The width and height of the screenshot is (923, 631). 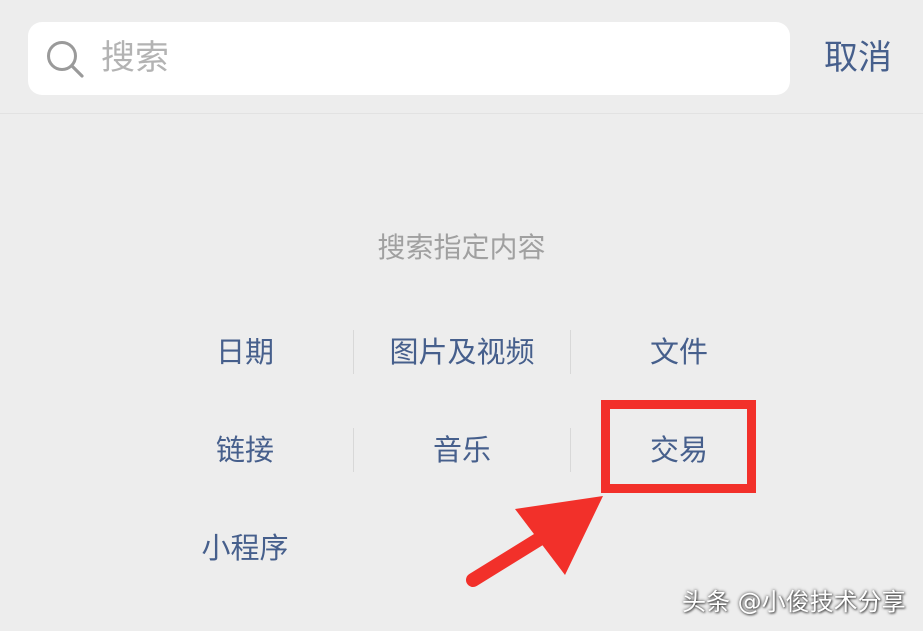 What do you see at coordinates (245, 352) in the screenshot?
I see `option-date: 日期` at bounding box center [245, 352].